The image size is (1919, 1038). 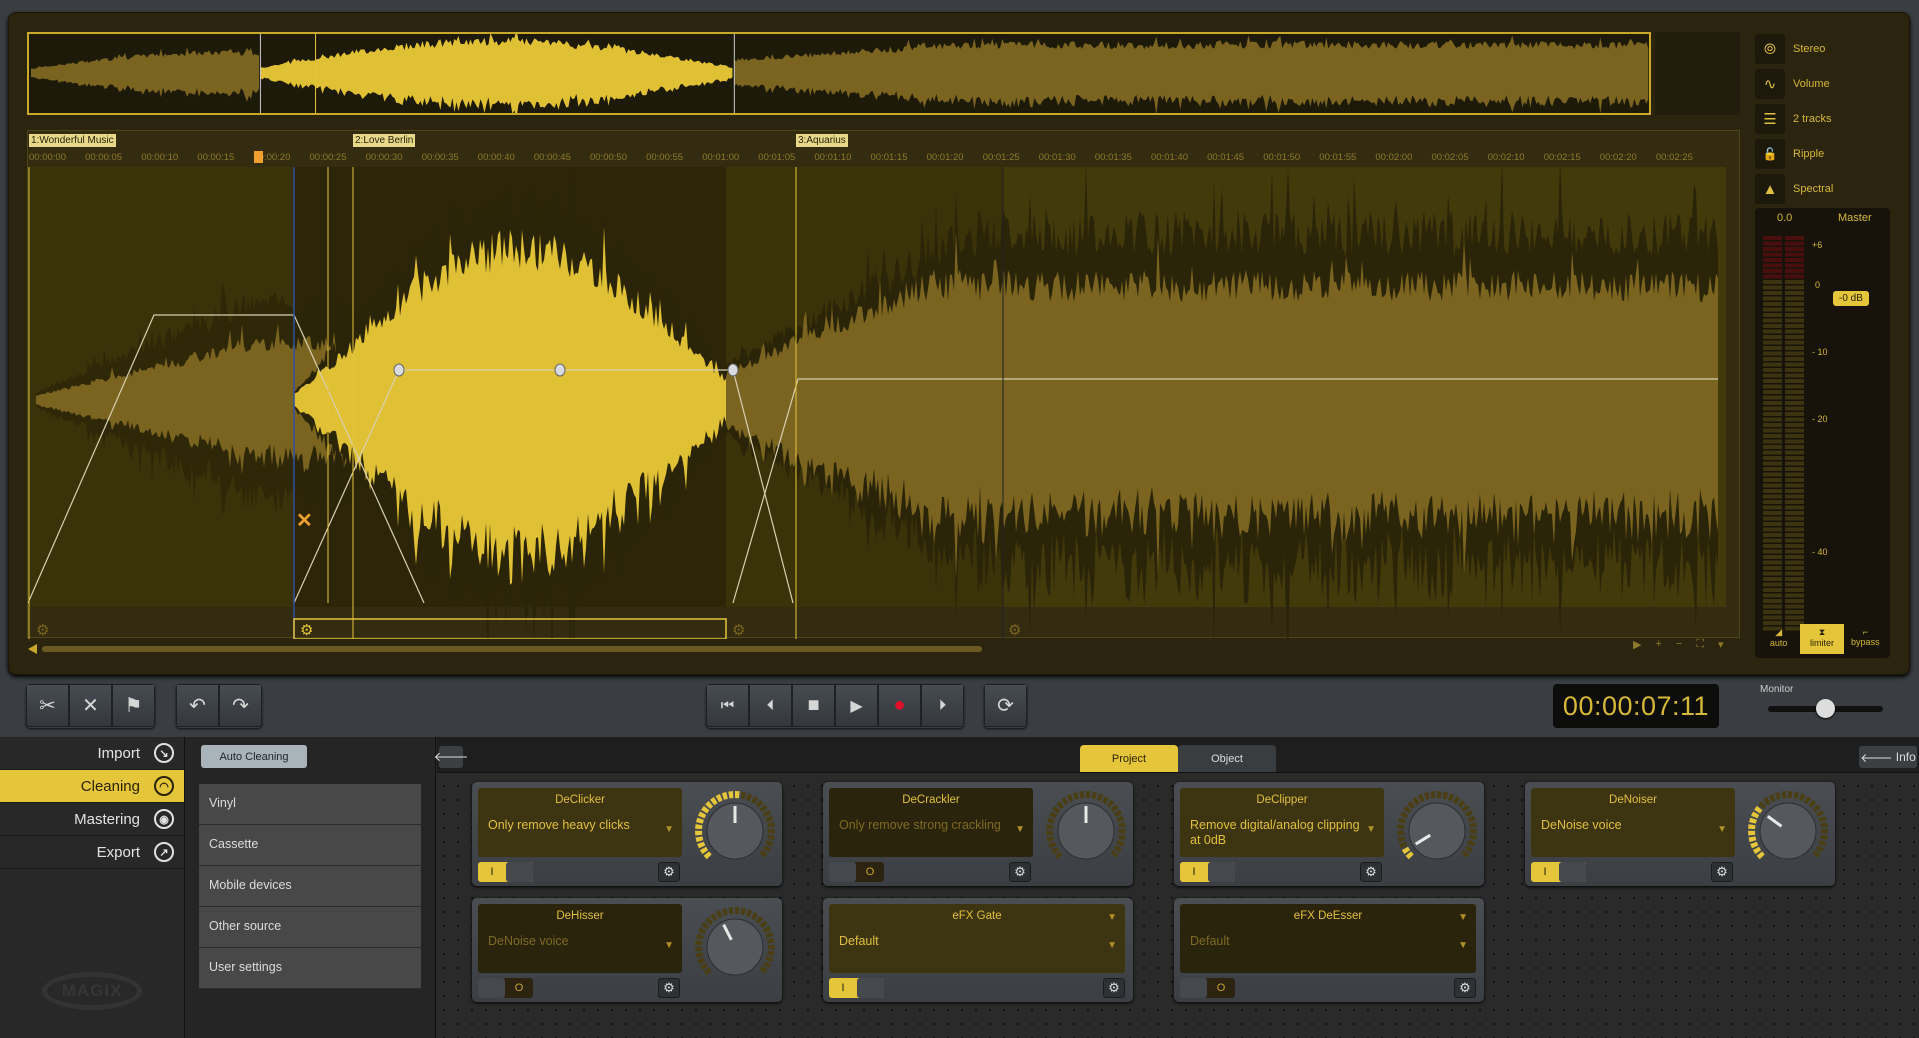 What do you see at coordinates (92, 819) in the screenshot?
I see `nav-mastering: Mastering ◉` at bounding box center [92, 819].